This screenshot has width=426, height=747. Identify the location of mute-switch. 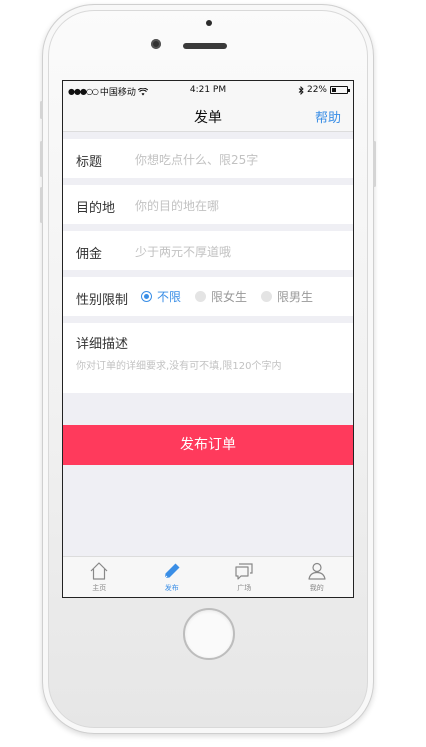
(41, 110).